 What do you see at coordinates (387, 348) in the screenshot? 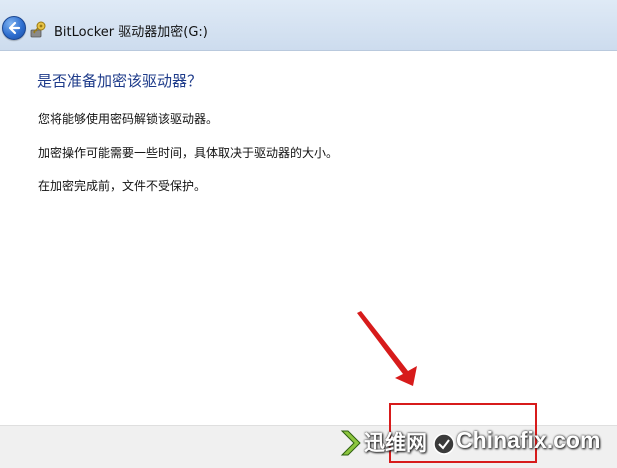
I see `annotation-arrow-icon` at bounding box center [387, 348].